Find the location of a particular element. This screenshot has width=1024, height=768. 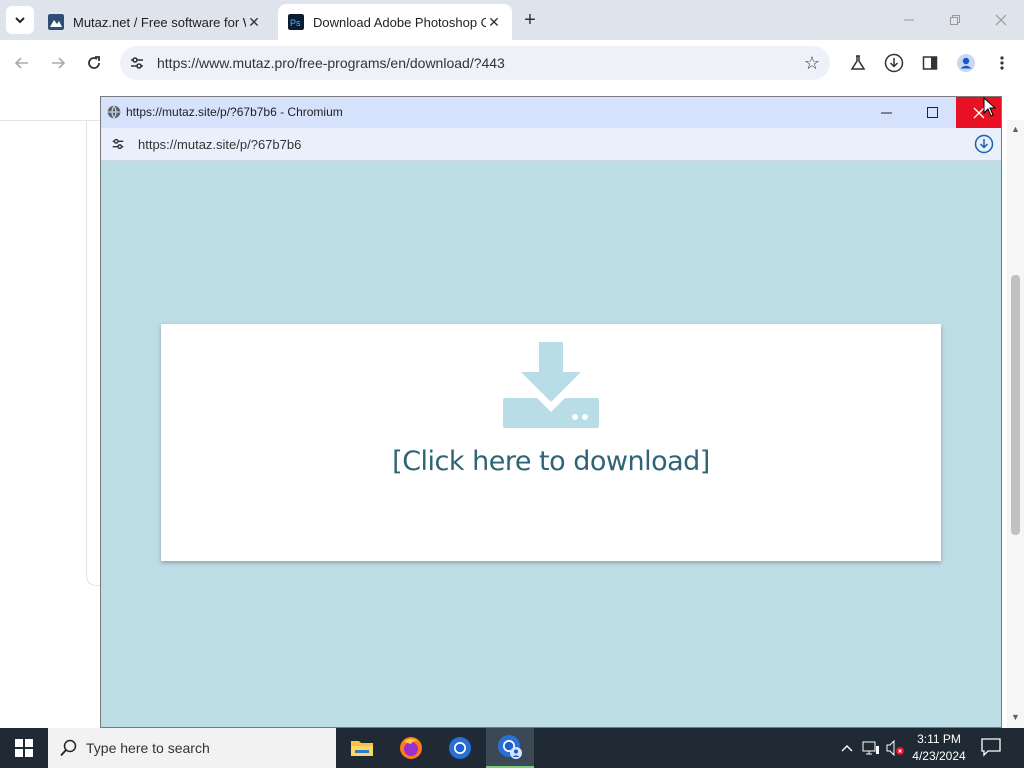

globe-icon is located at coordinates (114, 112).